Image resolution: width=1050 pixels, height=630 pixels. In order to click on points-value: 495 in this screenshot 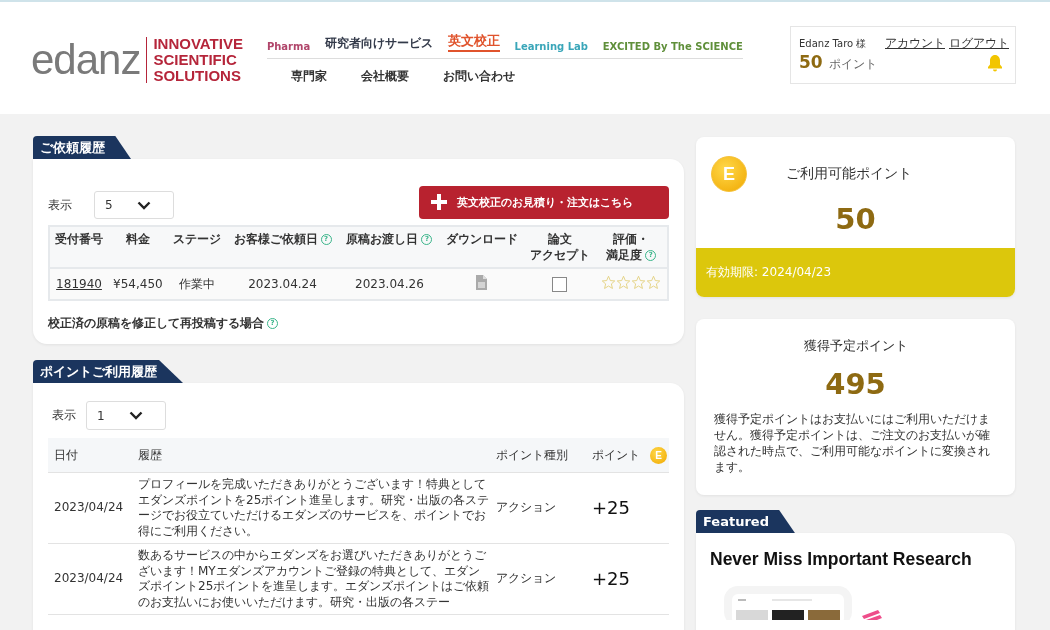, I will do `click(855, 384)`.